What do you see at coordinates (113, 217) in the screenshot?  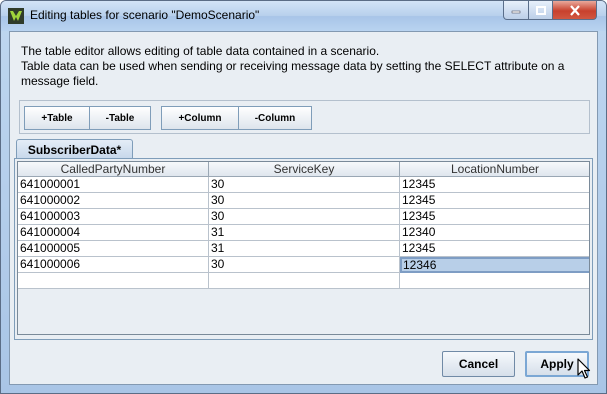 I see `table-cell: 641000003` at bounding box center [113, 217].